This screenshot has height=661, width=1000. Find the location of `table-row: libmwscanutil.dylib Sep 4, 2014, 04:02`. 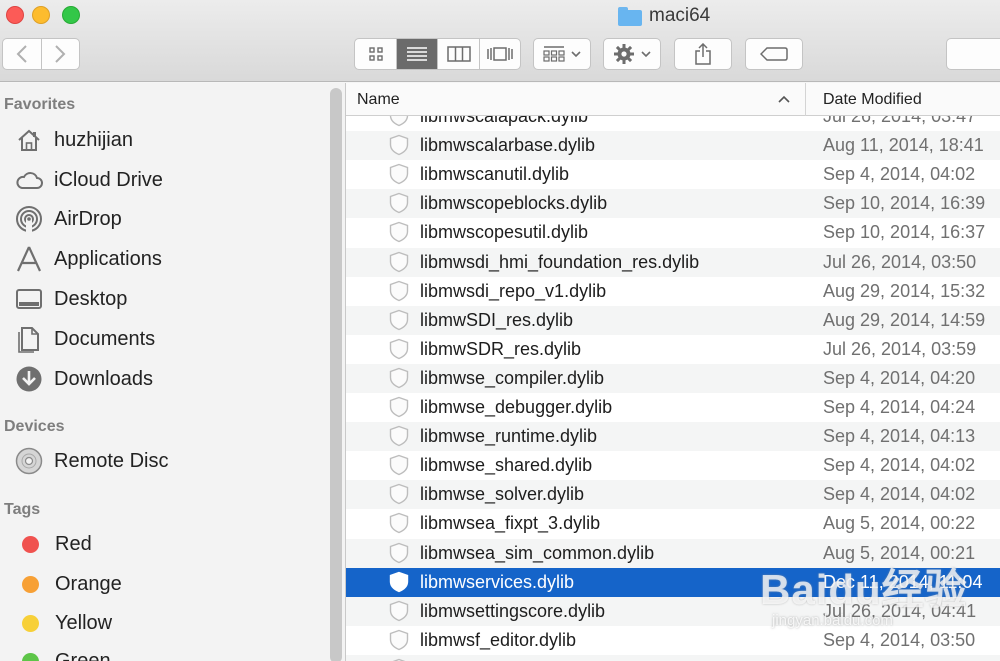

table-row: libmwscanutil.dylib Sep 4, 2014, 04:02 is located at coordinates (673, 174).